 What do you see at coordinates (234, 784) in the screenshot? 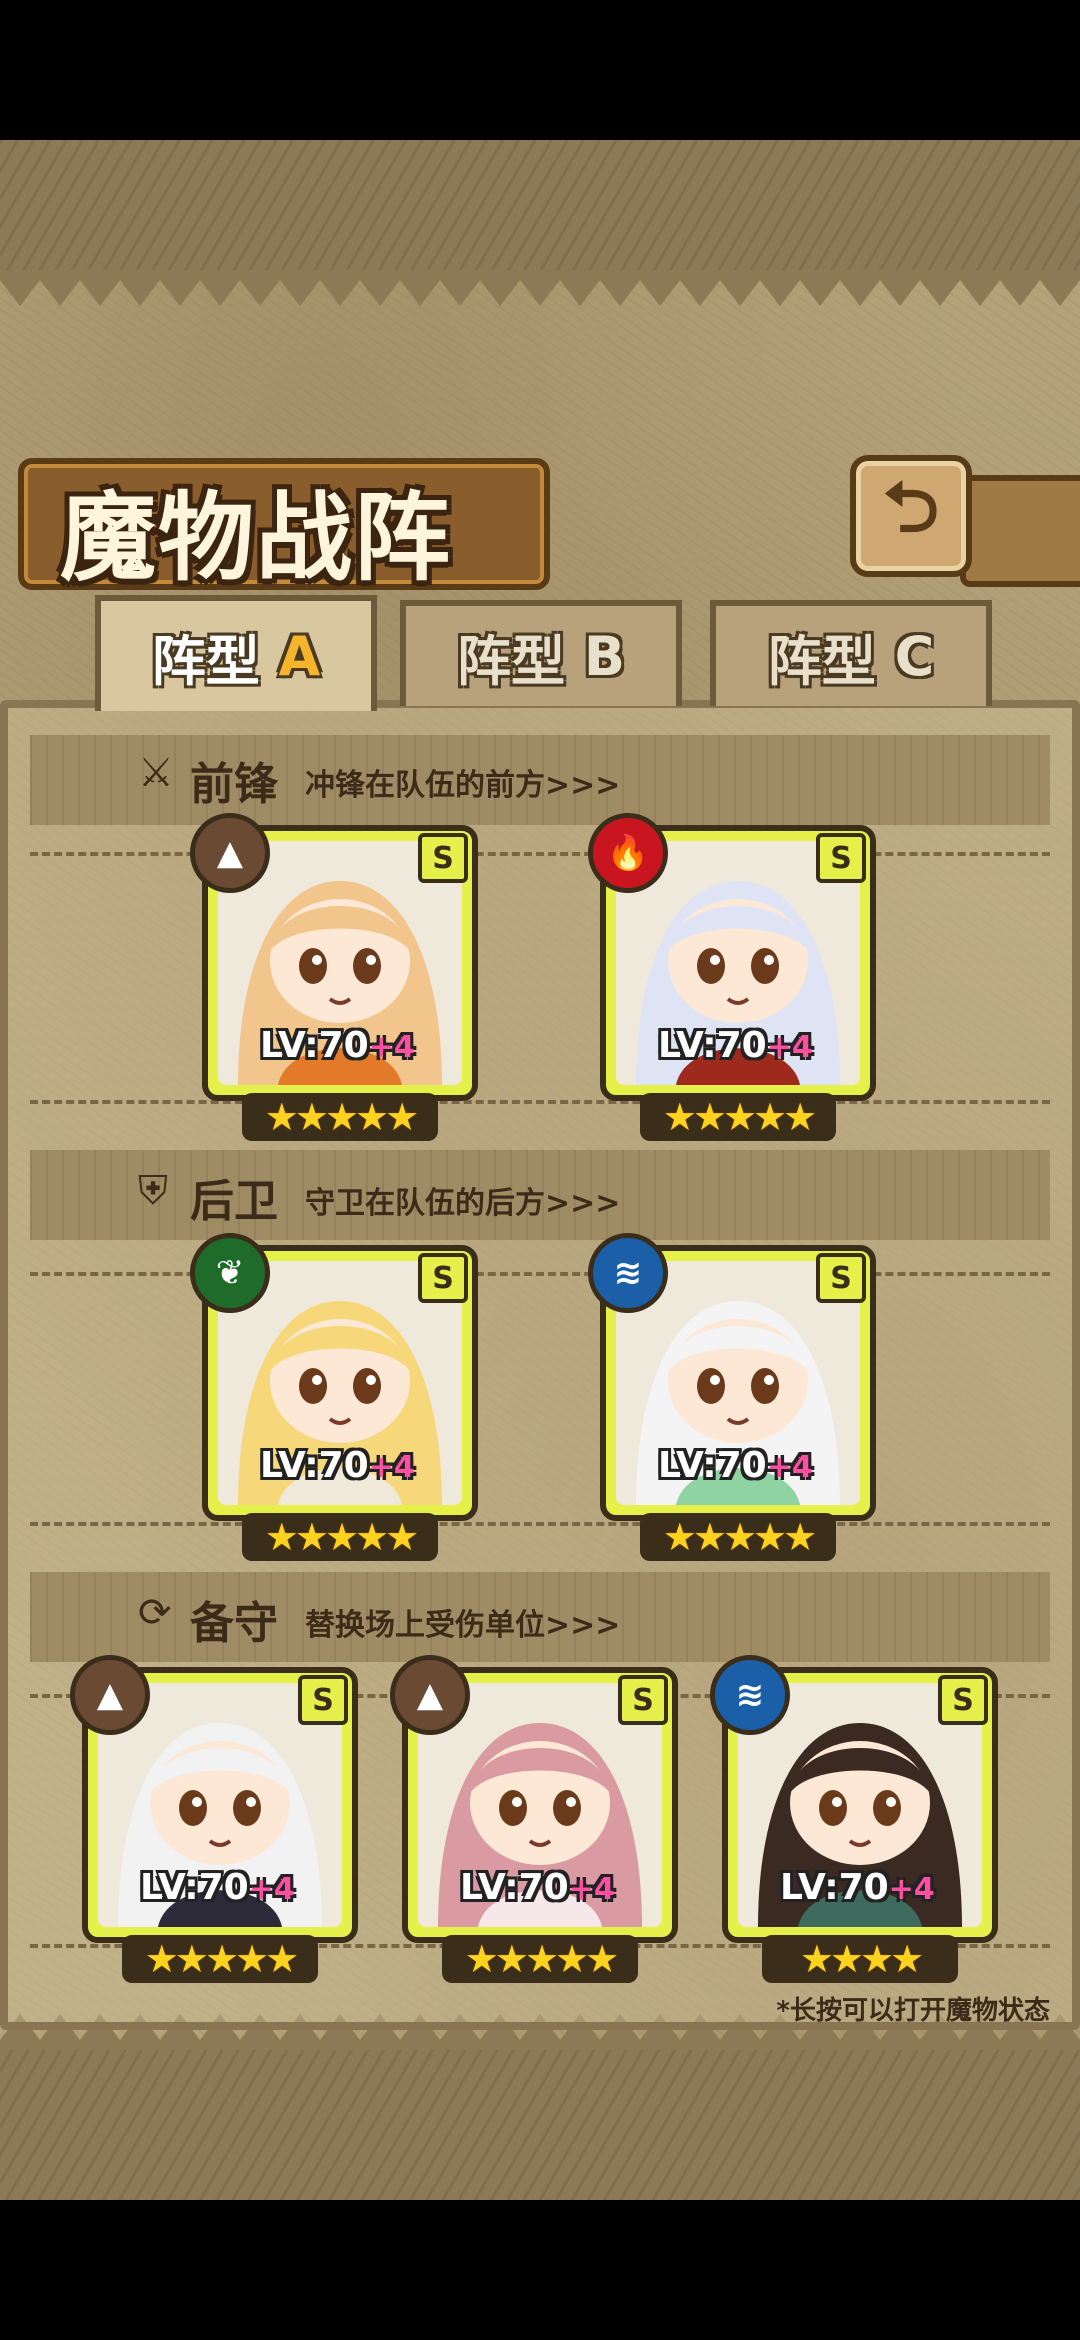
I see `section-title-front: 前锋` at bounding box center [234, 784].